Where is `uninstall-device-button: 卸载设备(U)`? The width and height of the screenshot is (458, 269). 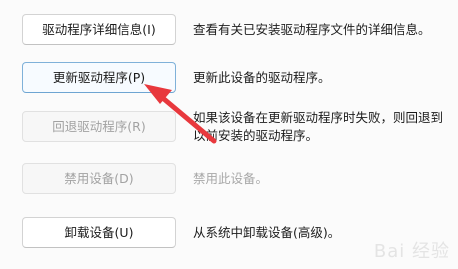
uninstall-device-button: 卸载设备(U) is located at coordinates (99, 232).